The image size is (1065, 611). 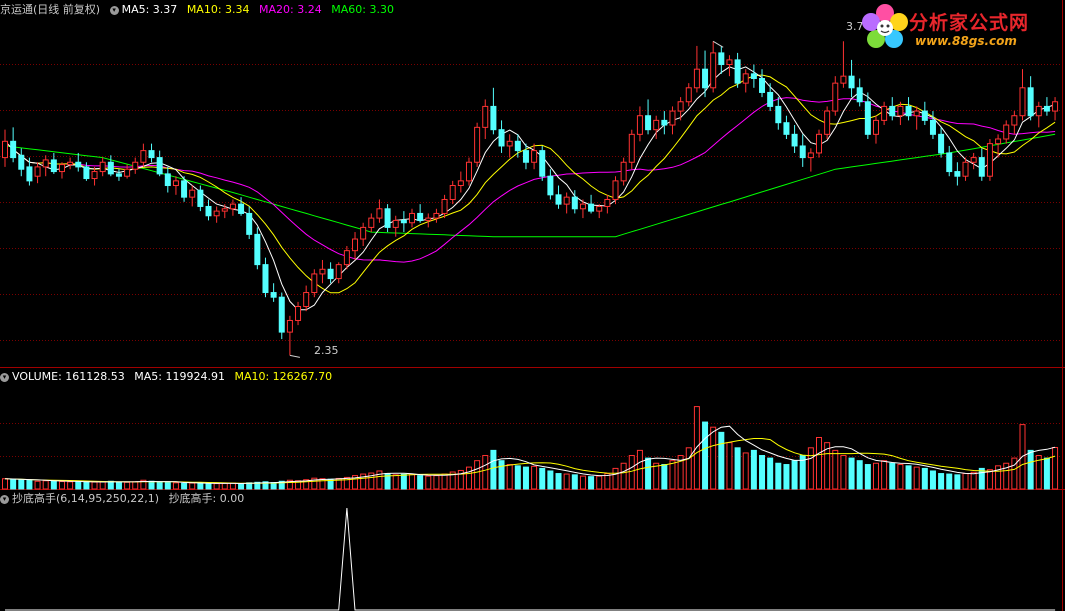 I want to click on low-price-mark: 2.35, so click(x=326, y=350).